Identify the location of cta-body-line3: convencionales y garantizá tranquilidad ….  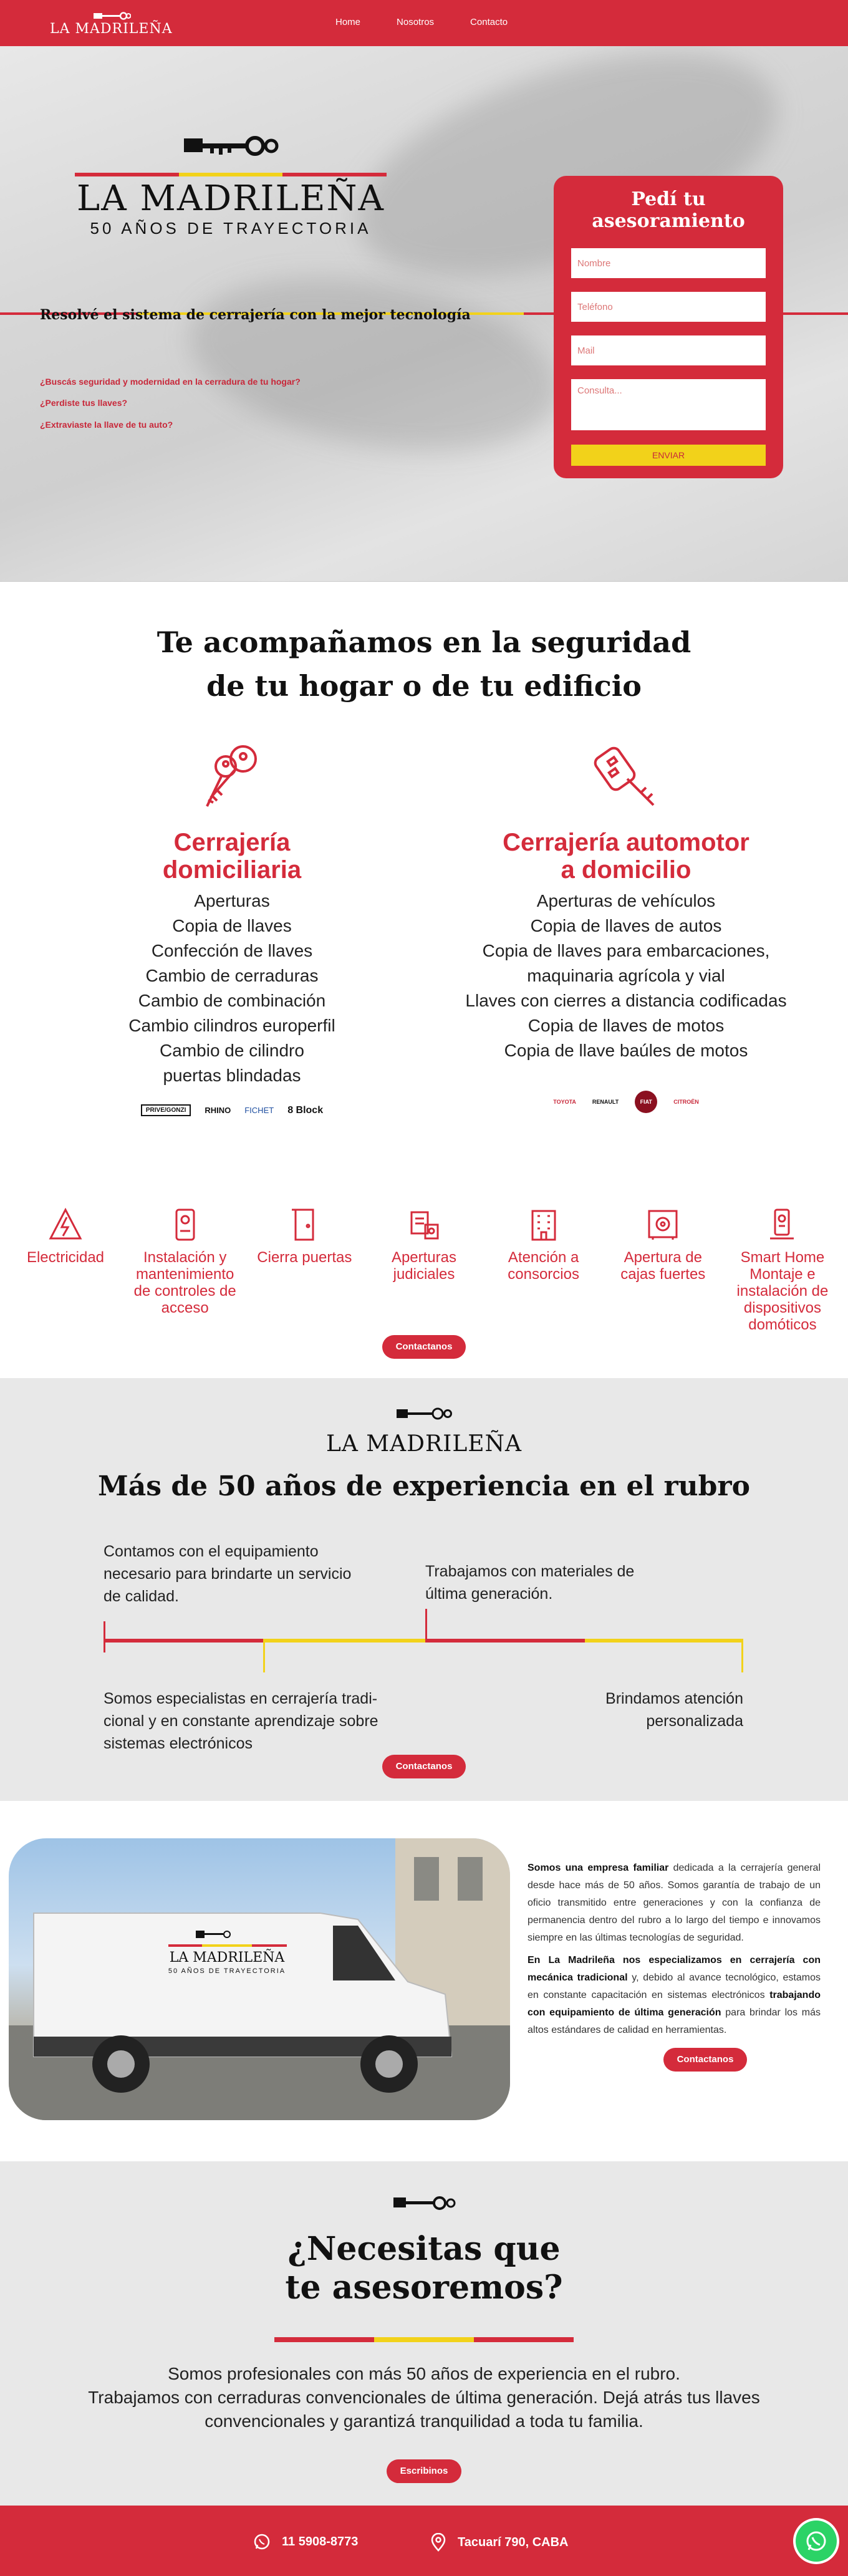
(424, 2421).